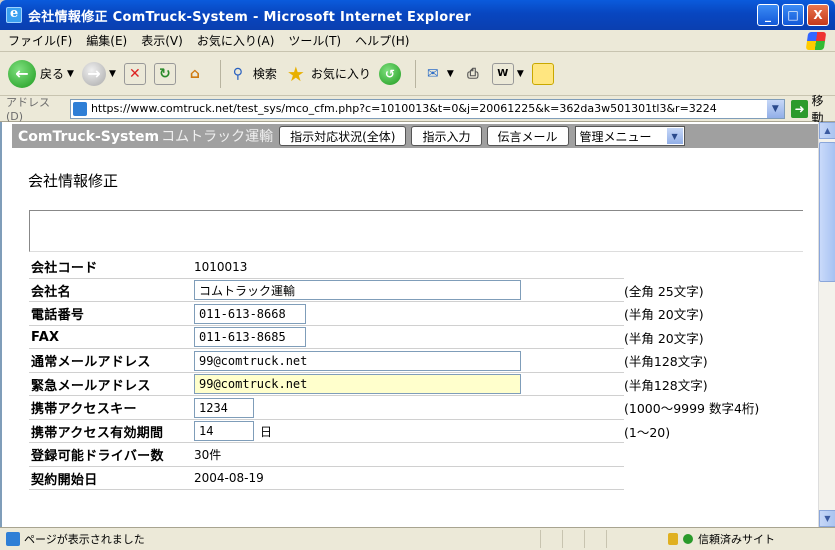 The width and height of the screenshot is (835, 550). Describe the element at coordinates (527, 136) in the screenshot. I see `nav-message-mail-button: 伝言メール` at that location.